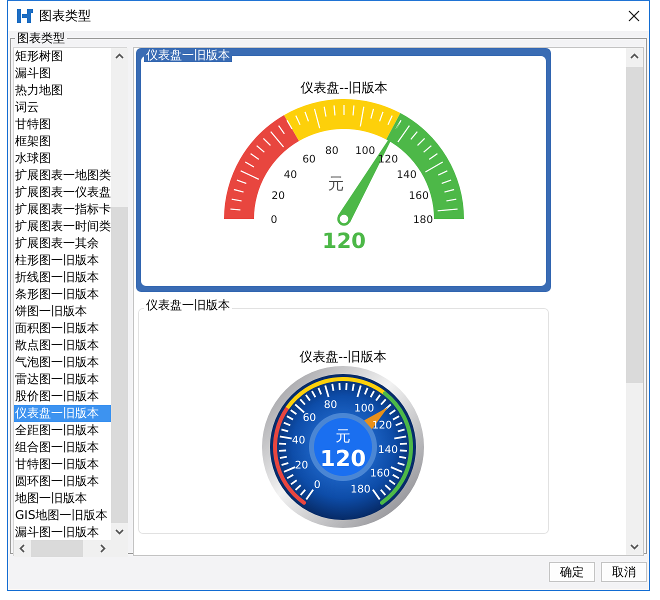 The height and width of the screenshot is (600, 660). Describe the element at coordinates (62, 532) in the screenshot. I see `list-item: 漏斗图一旧版本` at that location.